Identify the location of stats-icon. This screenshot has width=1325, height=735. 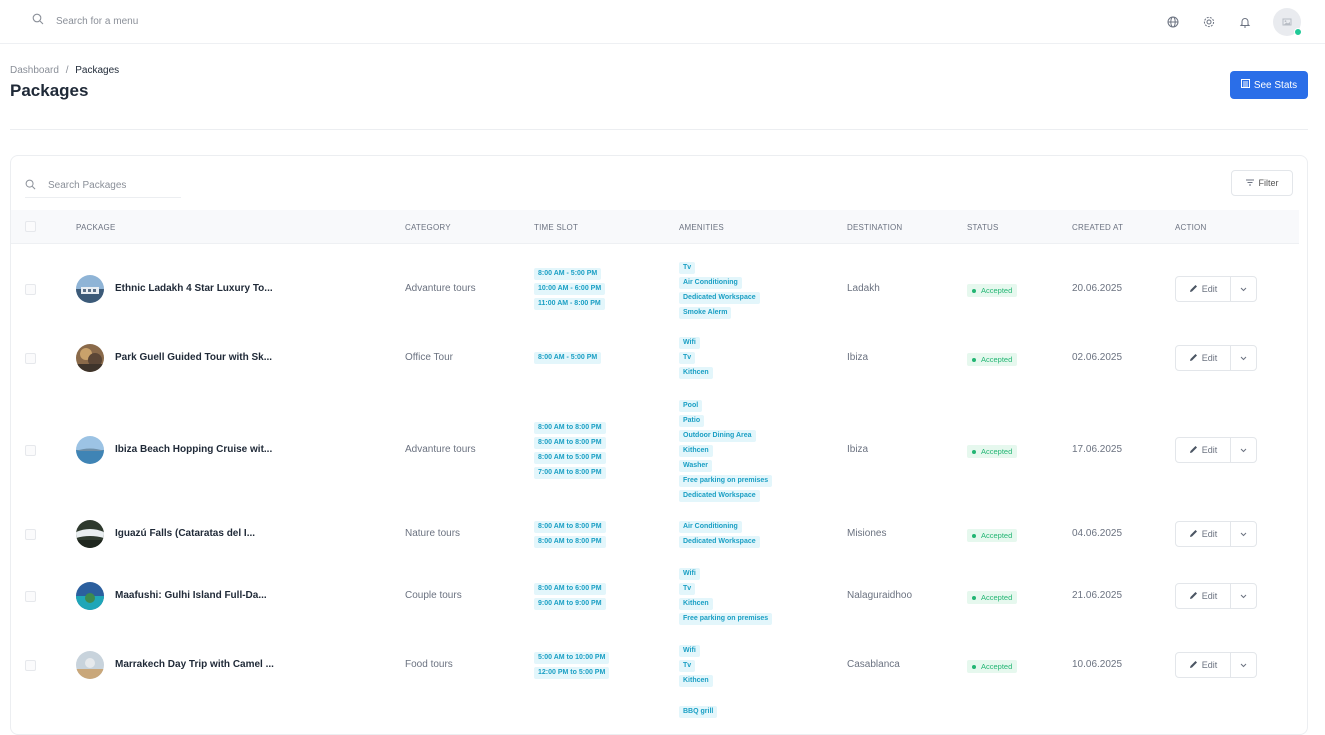
(1245, 85).